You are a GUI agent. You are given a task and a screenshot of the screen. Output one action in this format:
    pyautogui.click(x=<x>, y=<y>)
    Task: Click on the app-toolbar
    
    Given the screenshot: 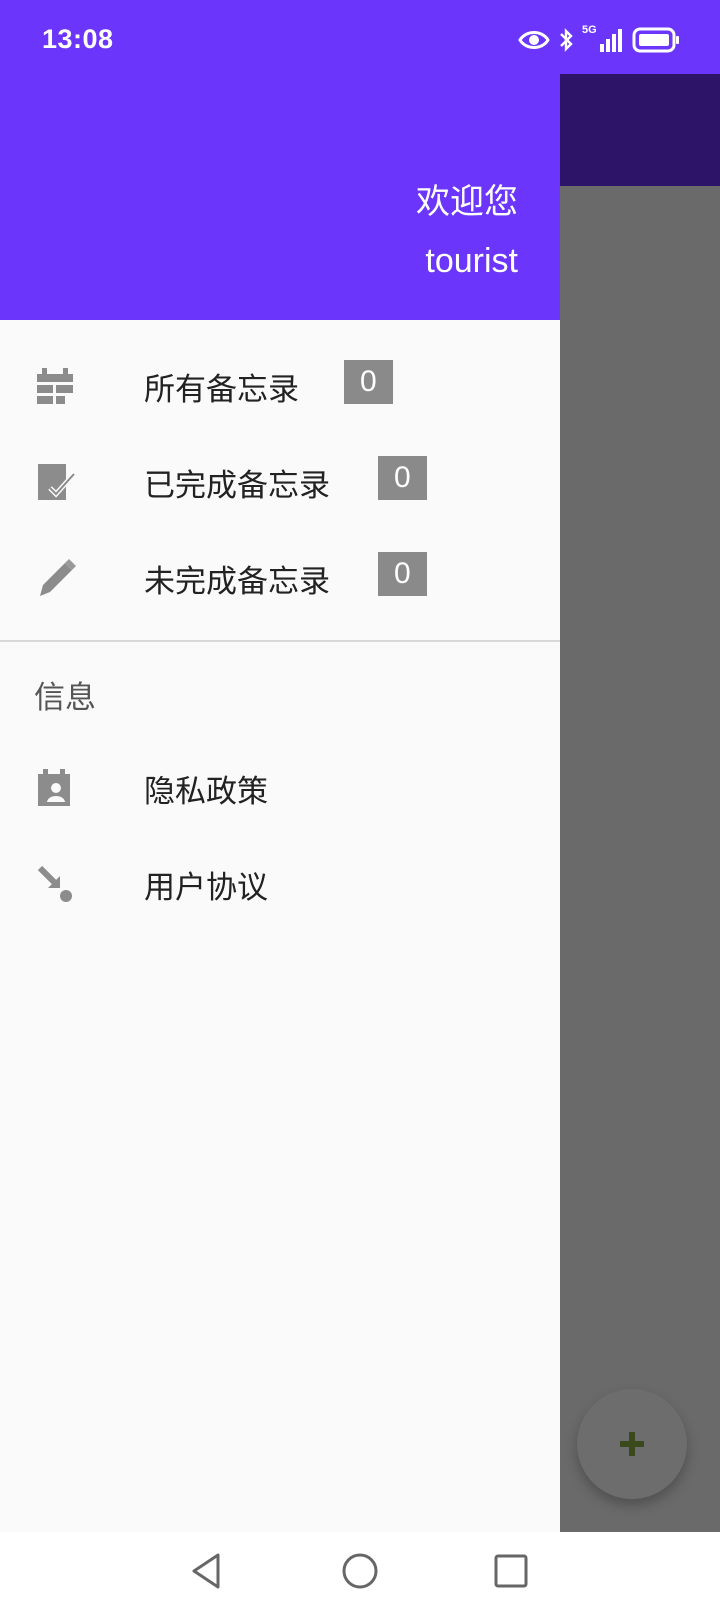 What is the action you would take?
    pyautogui.click(x=640, y=130)
    